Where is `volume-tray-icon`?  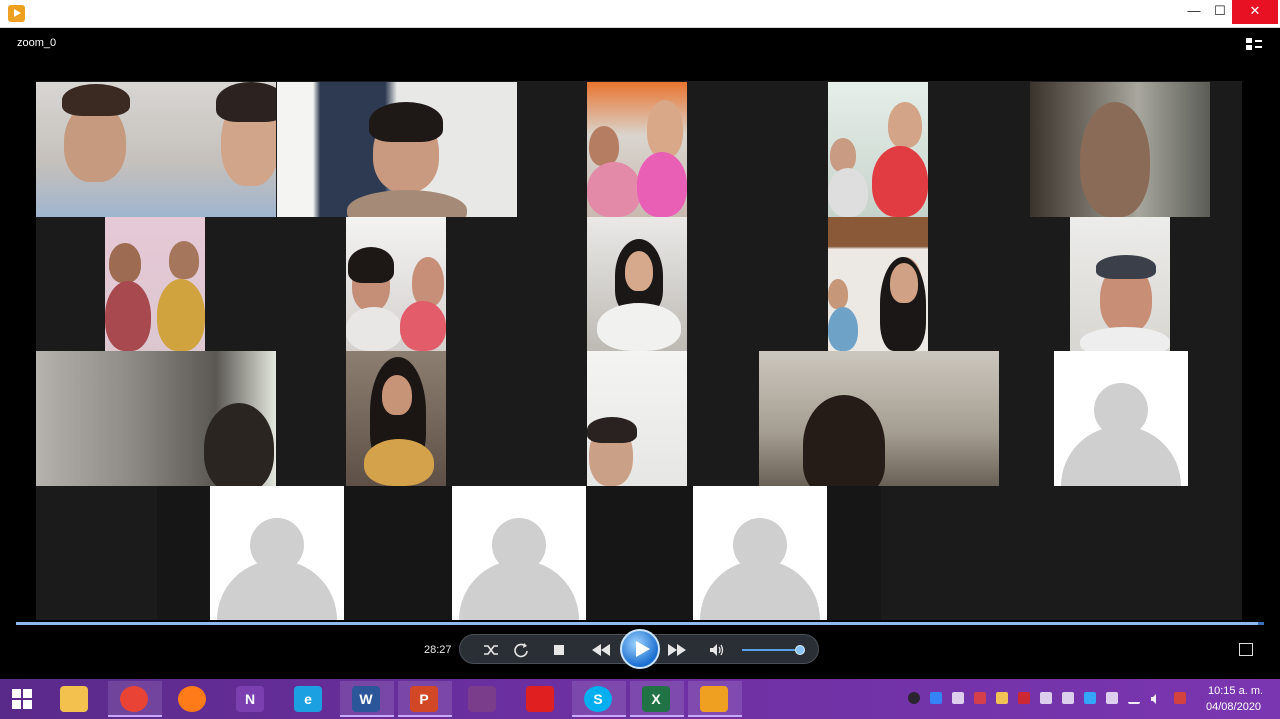 volume-tray-icon is located at coordinates (1156, 698).